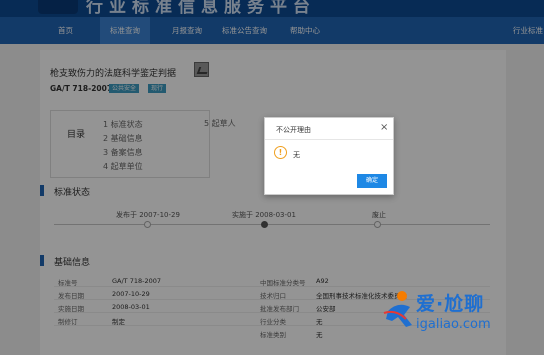 The image size is (544, 355). Describe the element at coordinates (296, 155) in the screenshot. I see `dialog-message: 无` at that location.